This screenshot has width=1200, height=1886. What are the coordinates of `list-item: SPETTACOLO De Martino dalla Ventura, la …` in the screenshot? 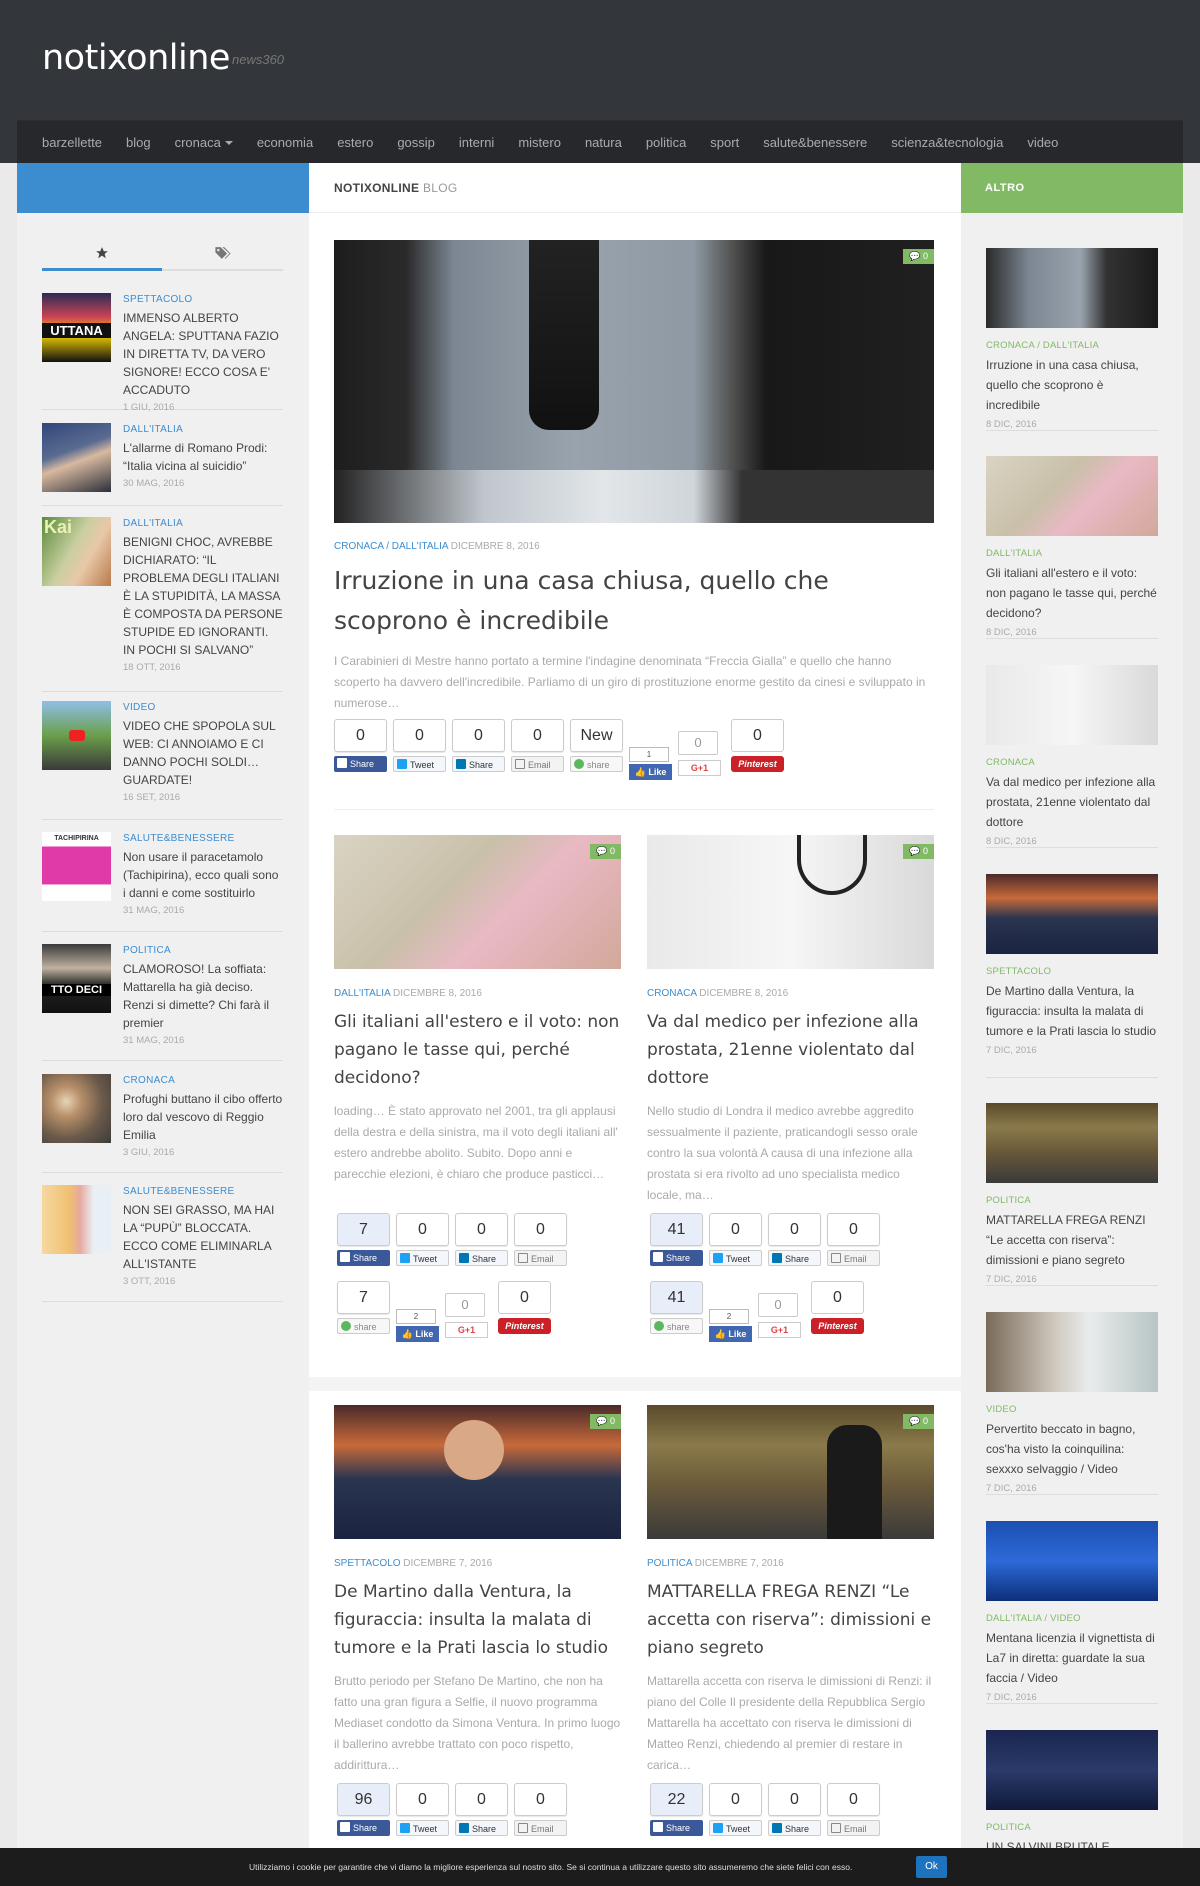 It's located at (1072, 976).